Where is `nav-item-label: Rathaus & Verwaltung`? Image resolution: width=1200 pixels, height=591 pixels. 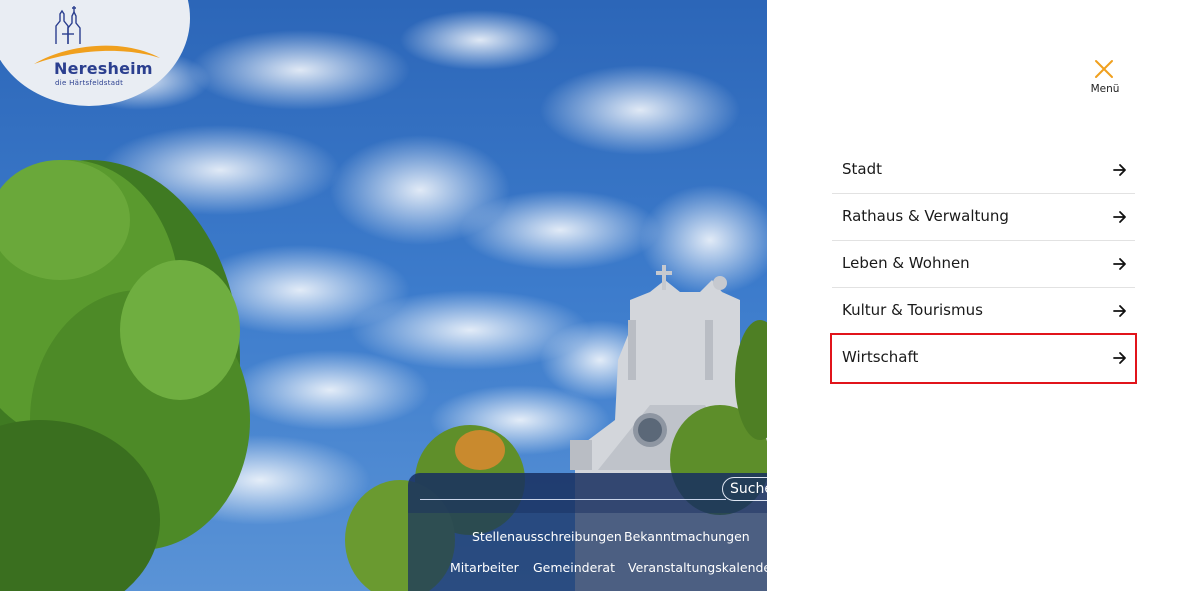
nav-item-label: Rathaus & Verwaltung is located at coordinates (925, 216).